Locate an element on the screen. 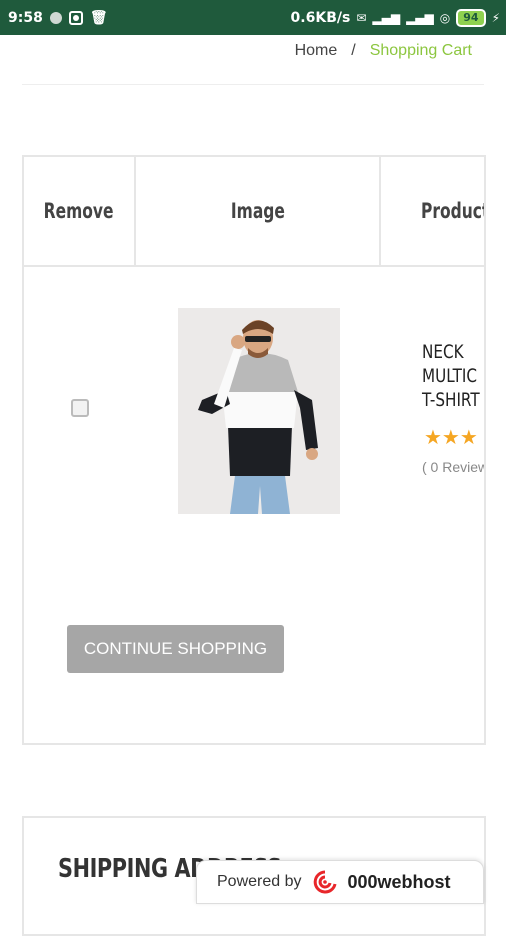 The image size is (506, 936). powered-by-brand: 000webhost is located at coordinates (399, 881).